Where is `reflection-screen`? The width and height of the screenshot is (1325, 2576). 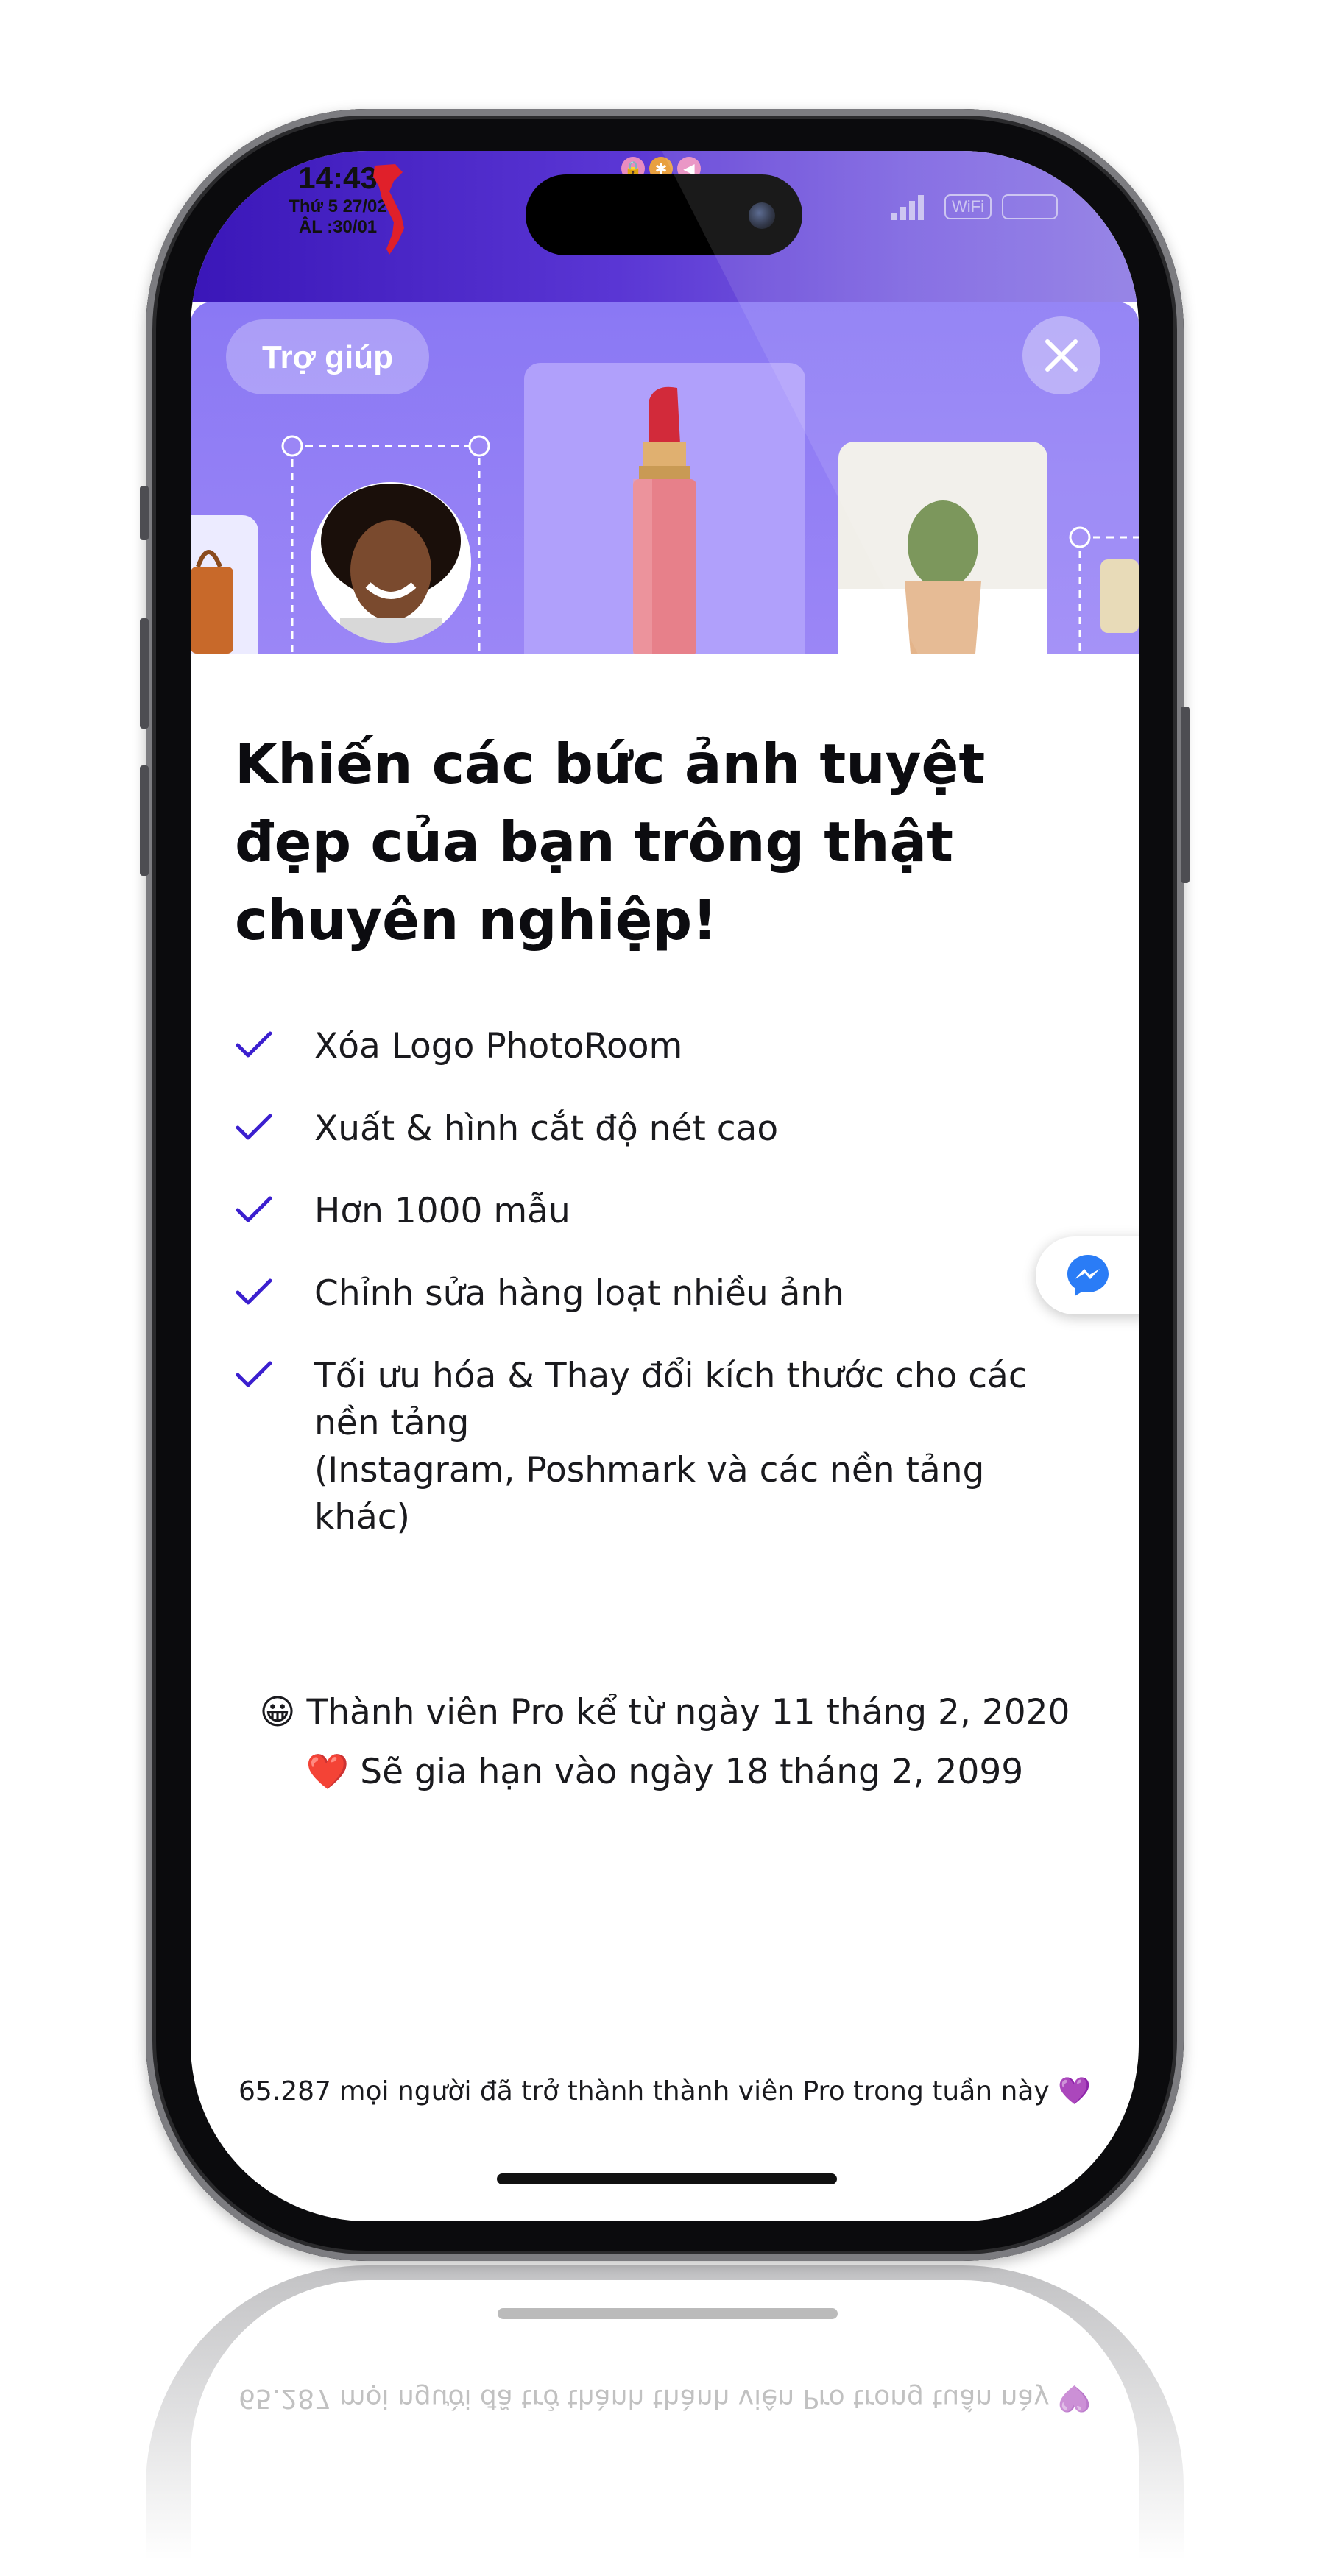 reflection-screen is located at coordinates (665, 2428).